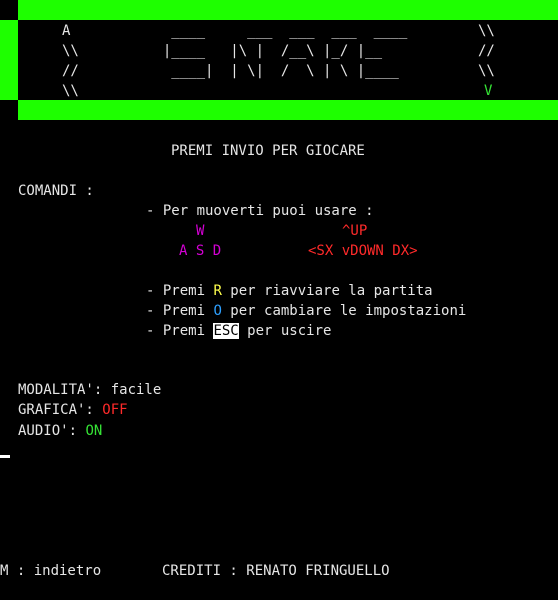  I want to click on settings-line: - Premi O per cambiare le impostazioni, so click(306, 311).